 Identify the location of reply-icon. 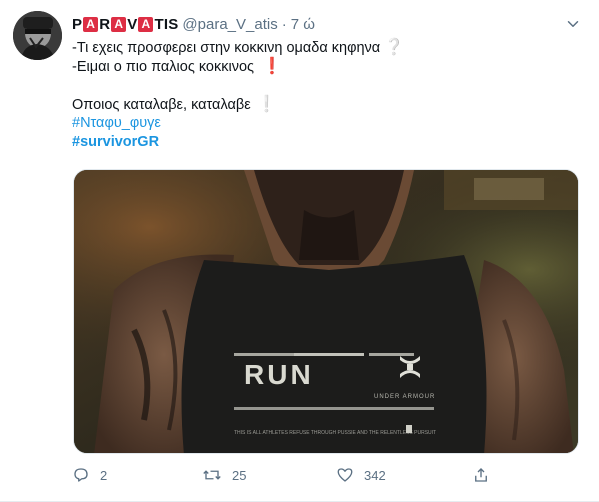
(81, 475).